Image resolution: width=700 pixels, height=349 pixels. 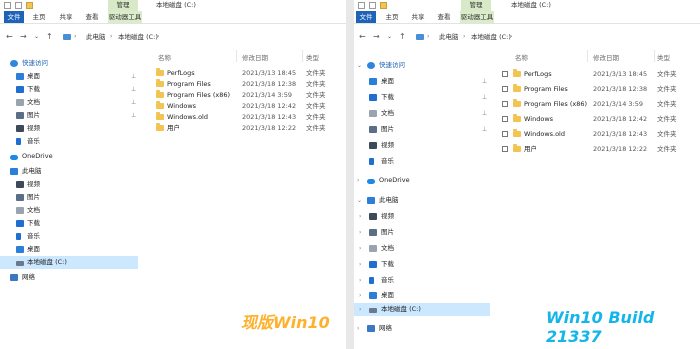 I want to click on file-row: Windows.old 2021/3/18 12:43 文件夹, so click(x=597, y=134).